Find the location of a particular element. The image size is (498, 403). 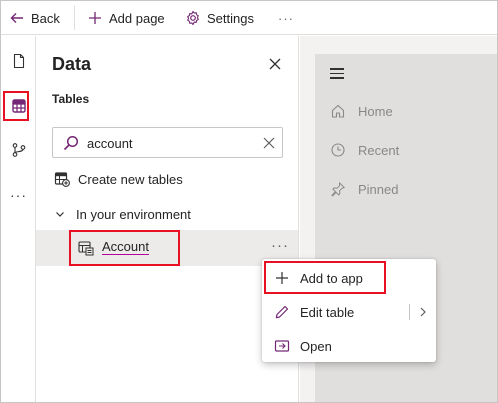

add-table-icon is located at coordinates (62, 179).